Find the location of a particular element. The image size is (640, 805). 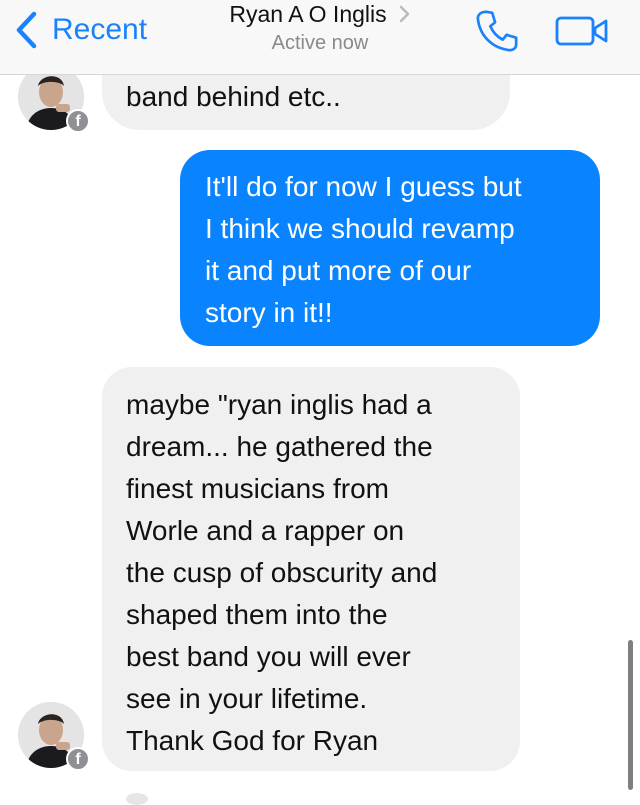

conversation-header: Recent Ryan A O Inglis Active now is located at coordinates (320, 37).